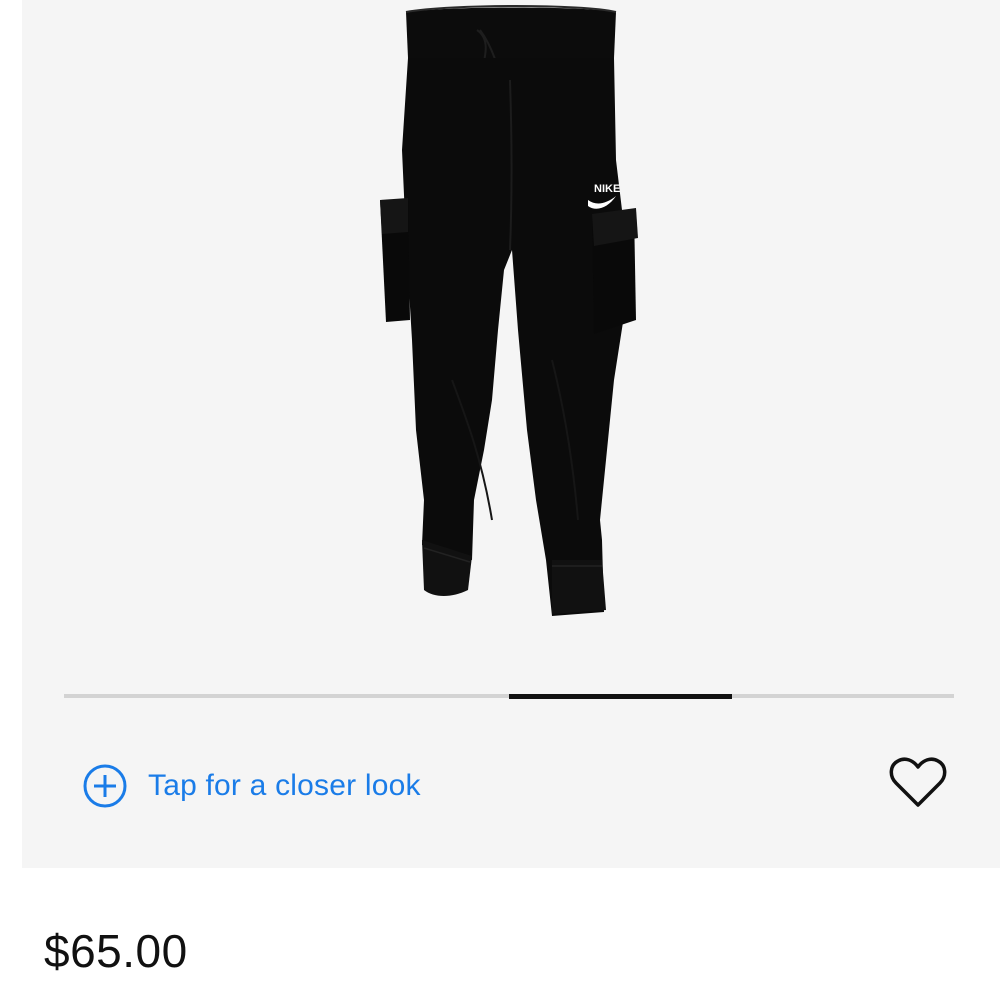 This screenshot has width=1000, height=1000. I want to click on product-price: $65.00, so click(116, 951).